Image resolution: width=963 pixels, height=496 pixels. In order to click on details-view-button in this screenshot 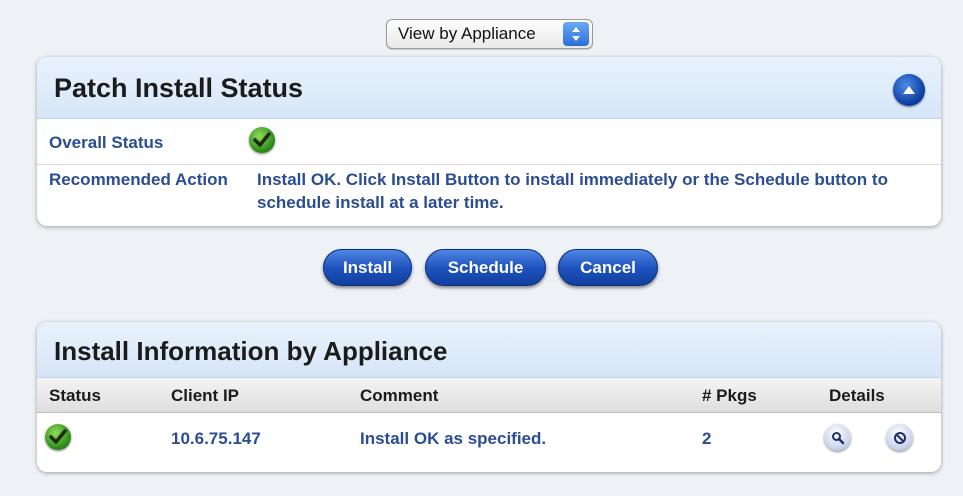, I will do `click(837, 437)`.